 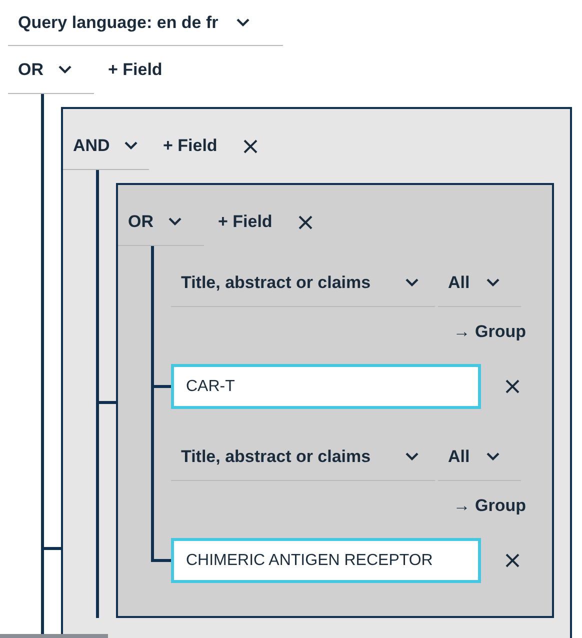 What do you see at coordinates (326, 386) in the screenshot?
I see `input-field: CAR-T` at bounding box center [326, 386].